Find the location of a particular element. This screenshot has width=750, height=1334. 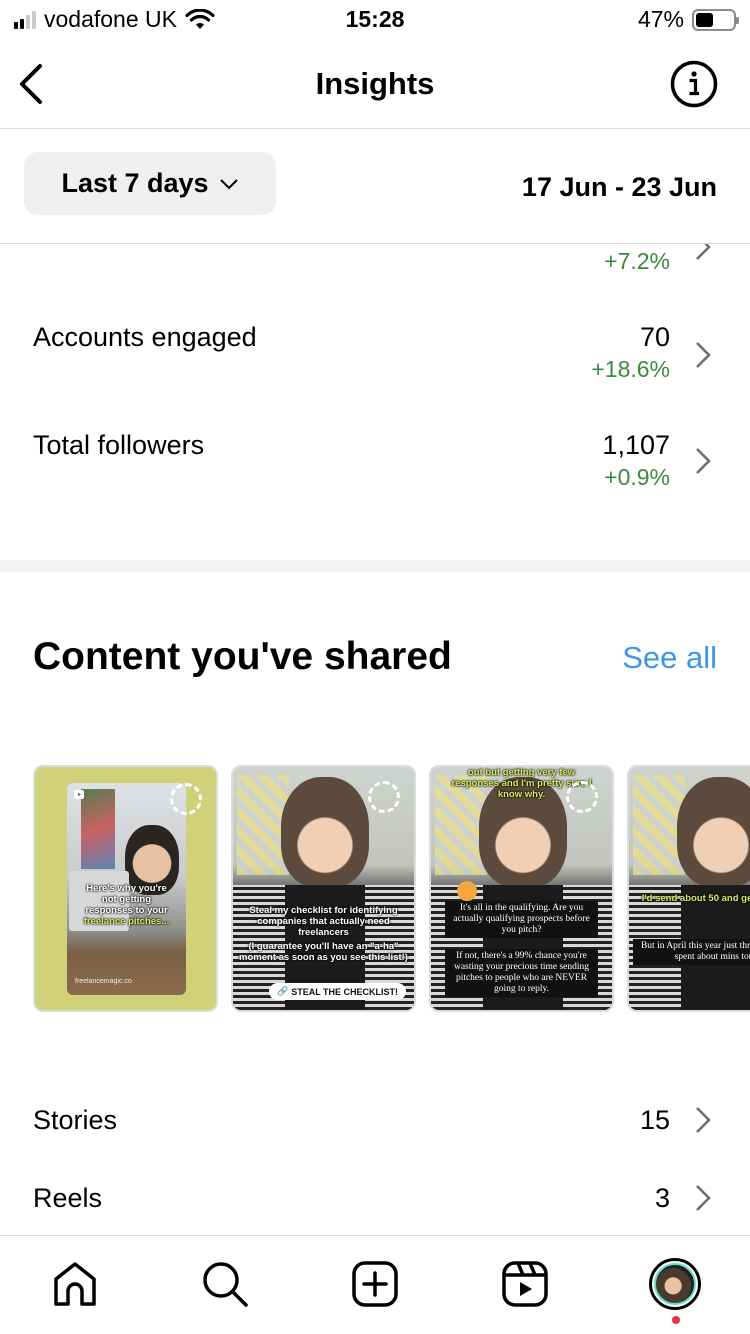

date-filter-row: Last 7 days 17 Jun - 23 Jun is located at coordinates (375, 187).